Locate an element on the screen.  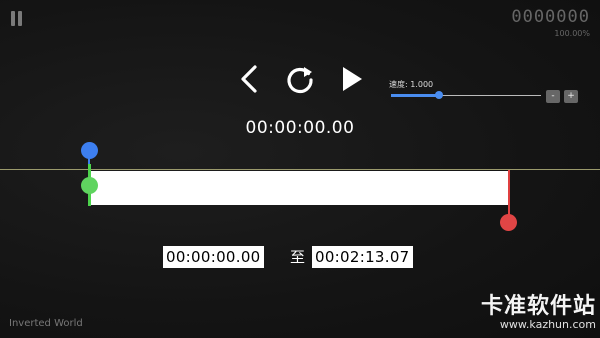
play-button is located at coordinates (352, 79).